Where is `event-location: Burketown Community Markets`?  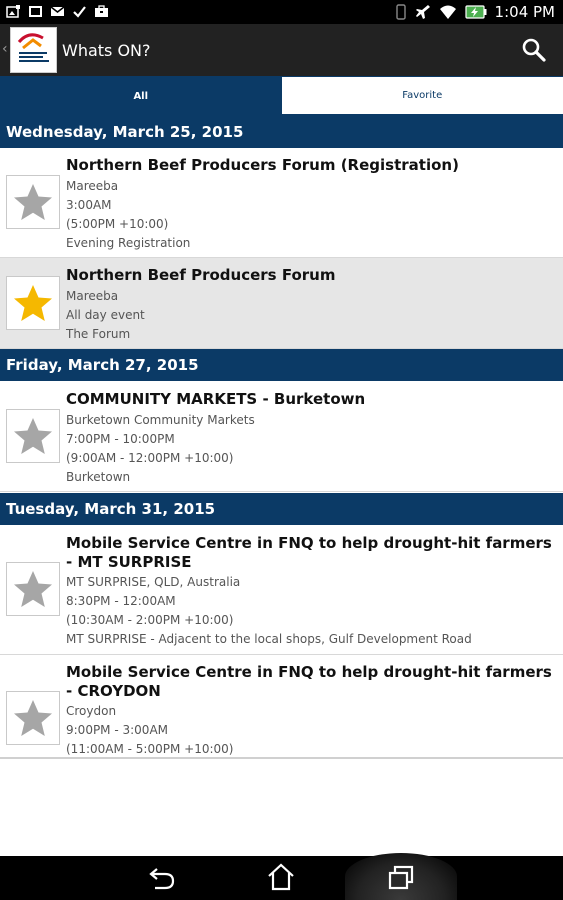
event-location: Burketown Community Markets is located at coordinates (160, 420).